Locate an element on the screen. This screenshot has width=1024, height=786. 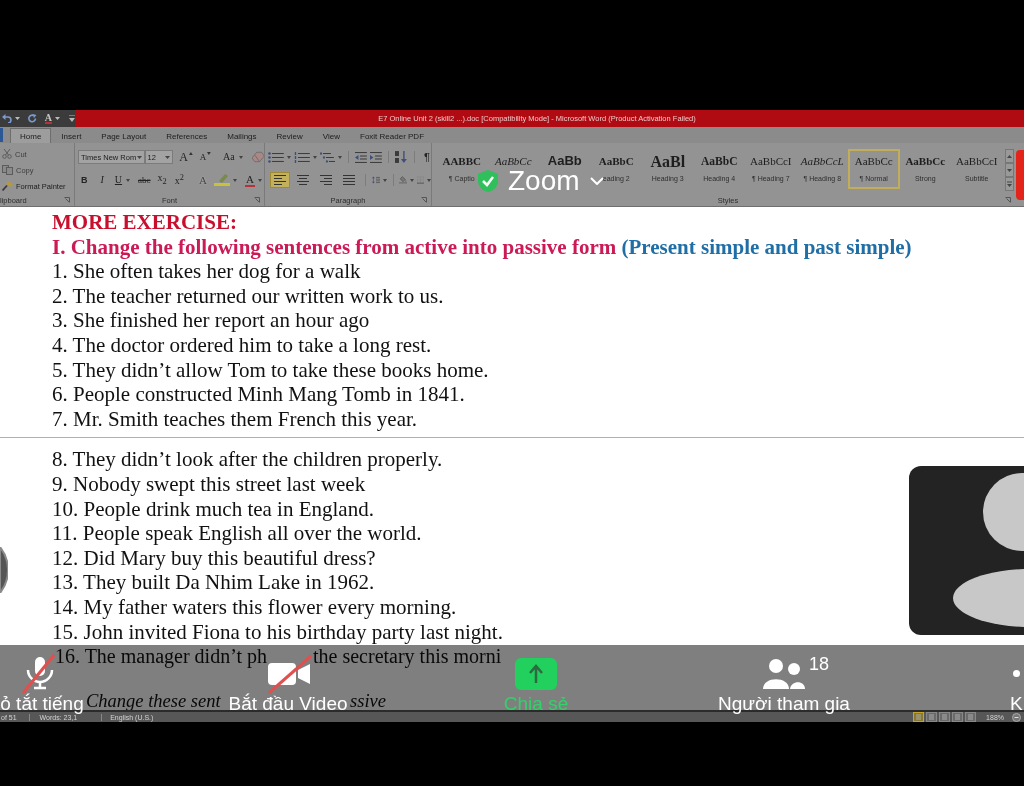
underline-button: U is located at coordinates (118, 180).